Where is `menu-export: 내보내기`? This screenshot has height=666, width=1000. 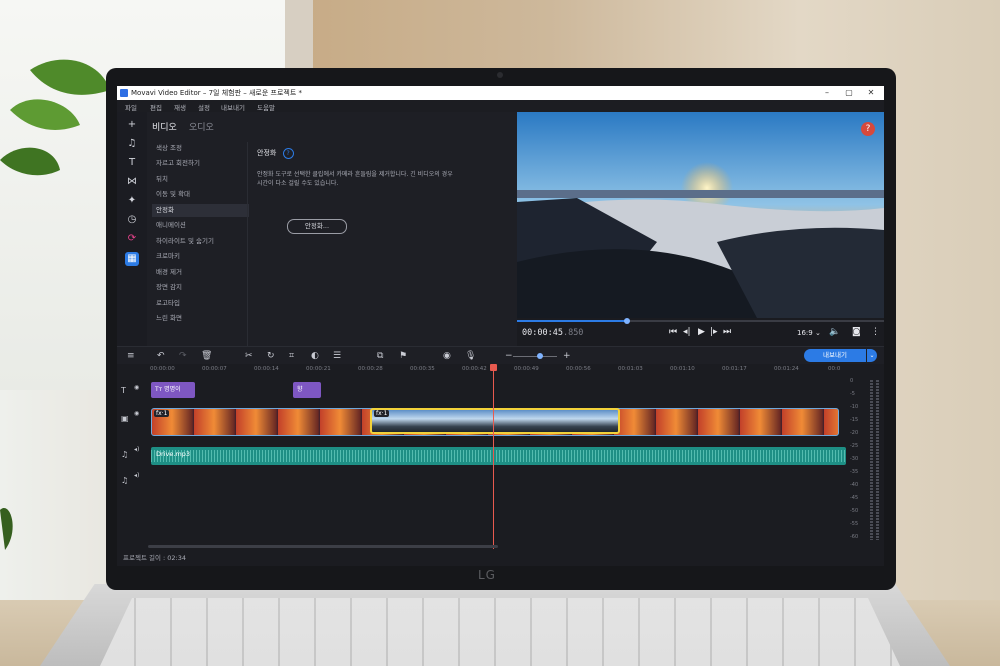
menu-export: 내보내기 is located at coordinates (233, 107).